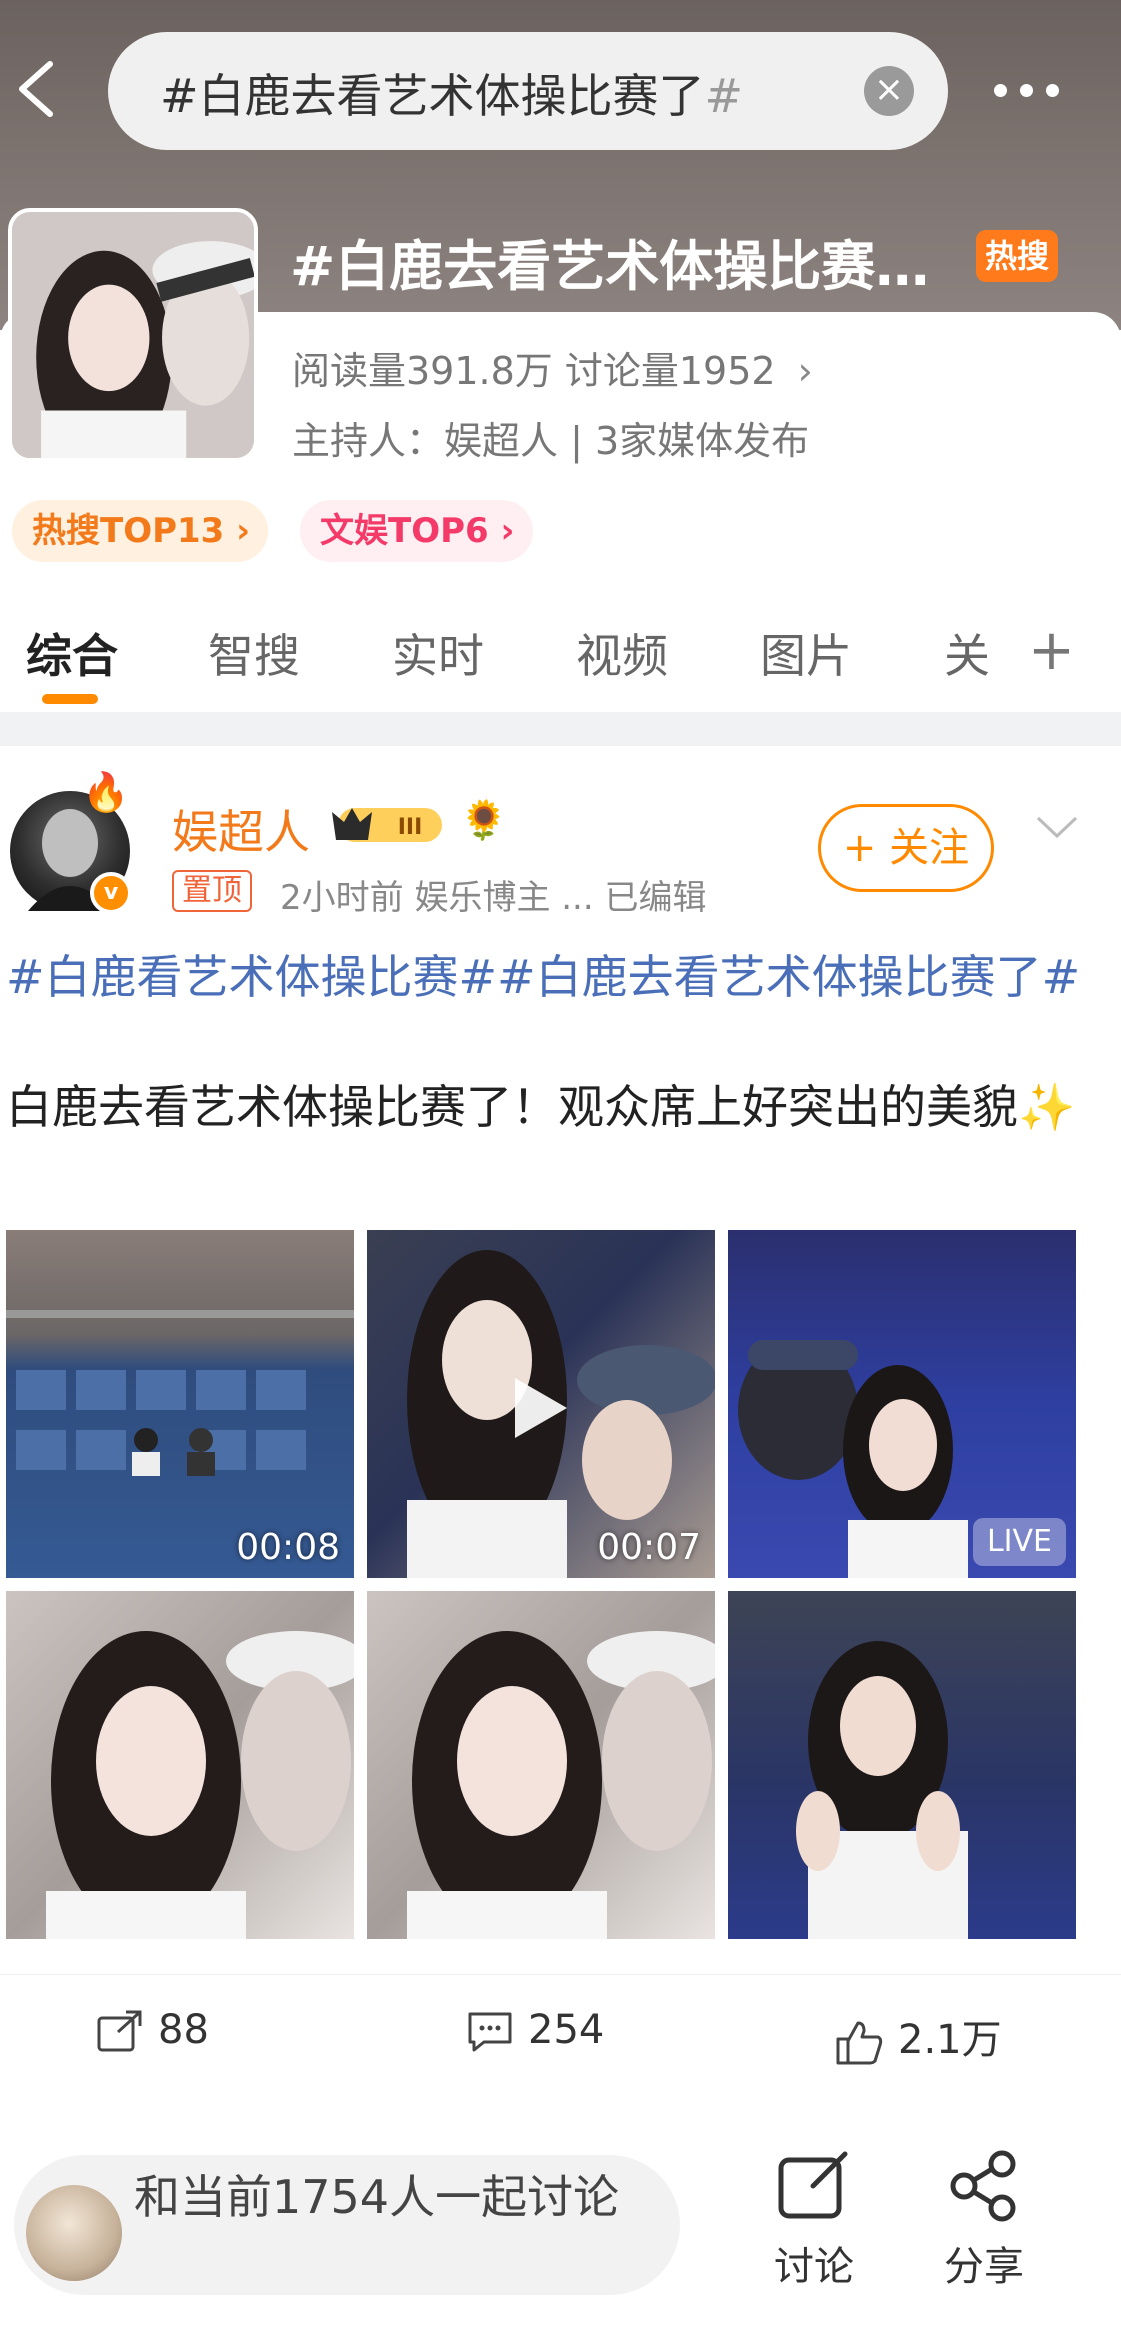 Image resolution: width=1121 pixels, height=2351 pixels. I want to click on topic-host: 主持人：娱超人 | 3家媒体发布, so click(551, 441).